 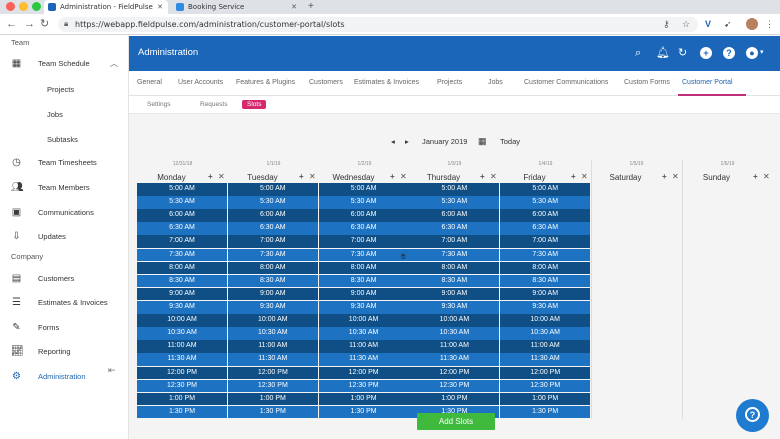 What do you see at coordinates (64, 64) in the screenshot?
I see `sidebar-item-team-schedule: ▦ Team Schedule` at bounding box center [64, 64].